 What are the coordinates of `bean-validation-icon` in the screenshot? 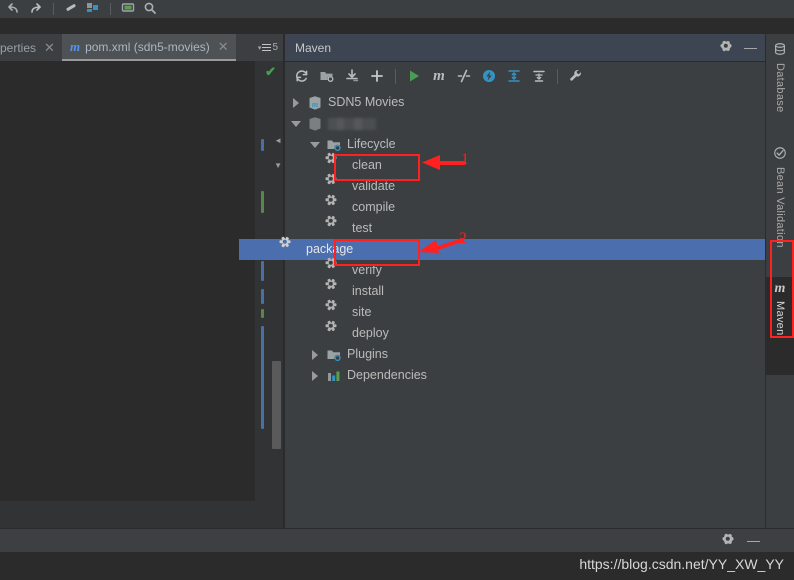 It's located at (780, 154).